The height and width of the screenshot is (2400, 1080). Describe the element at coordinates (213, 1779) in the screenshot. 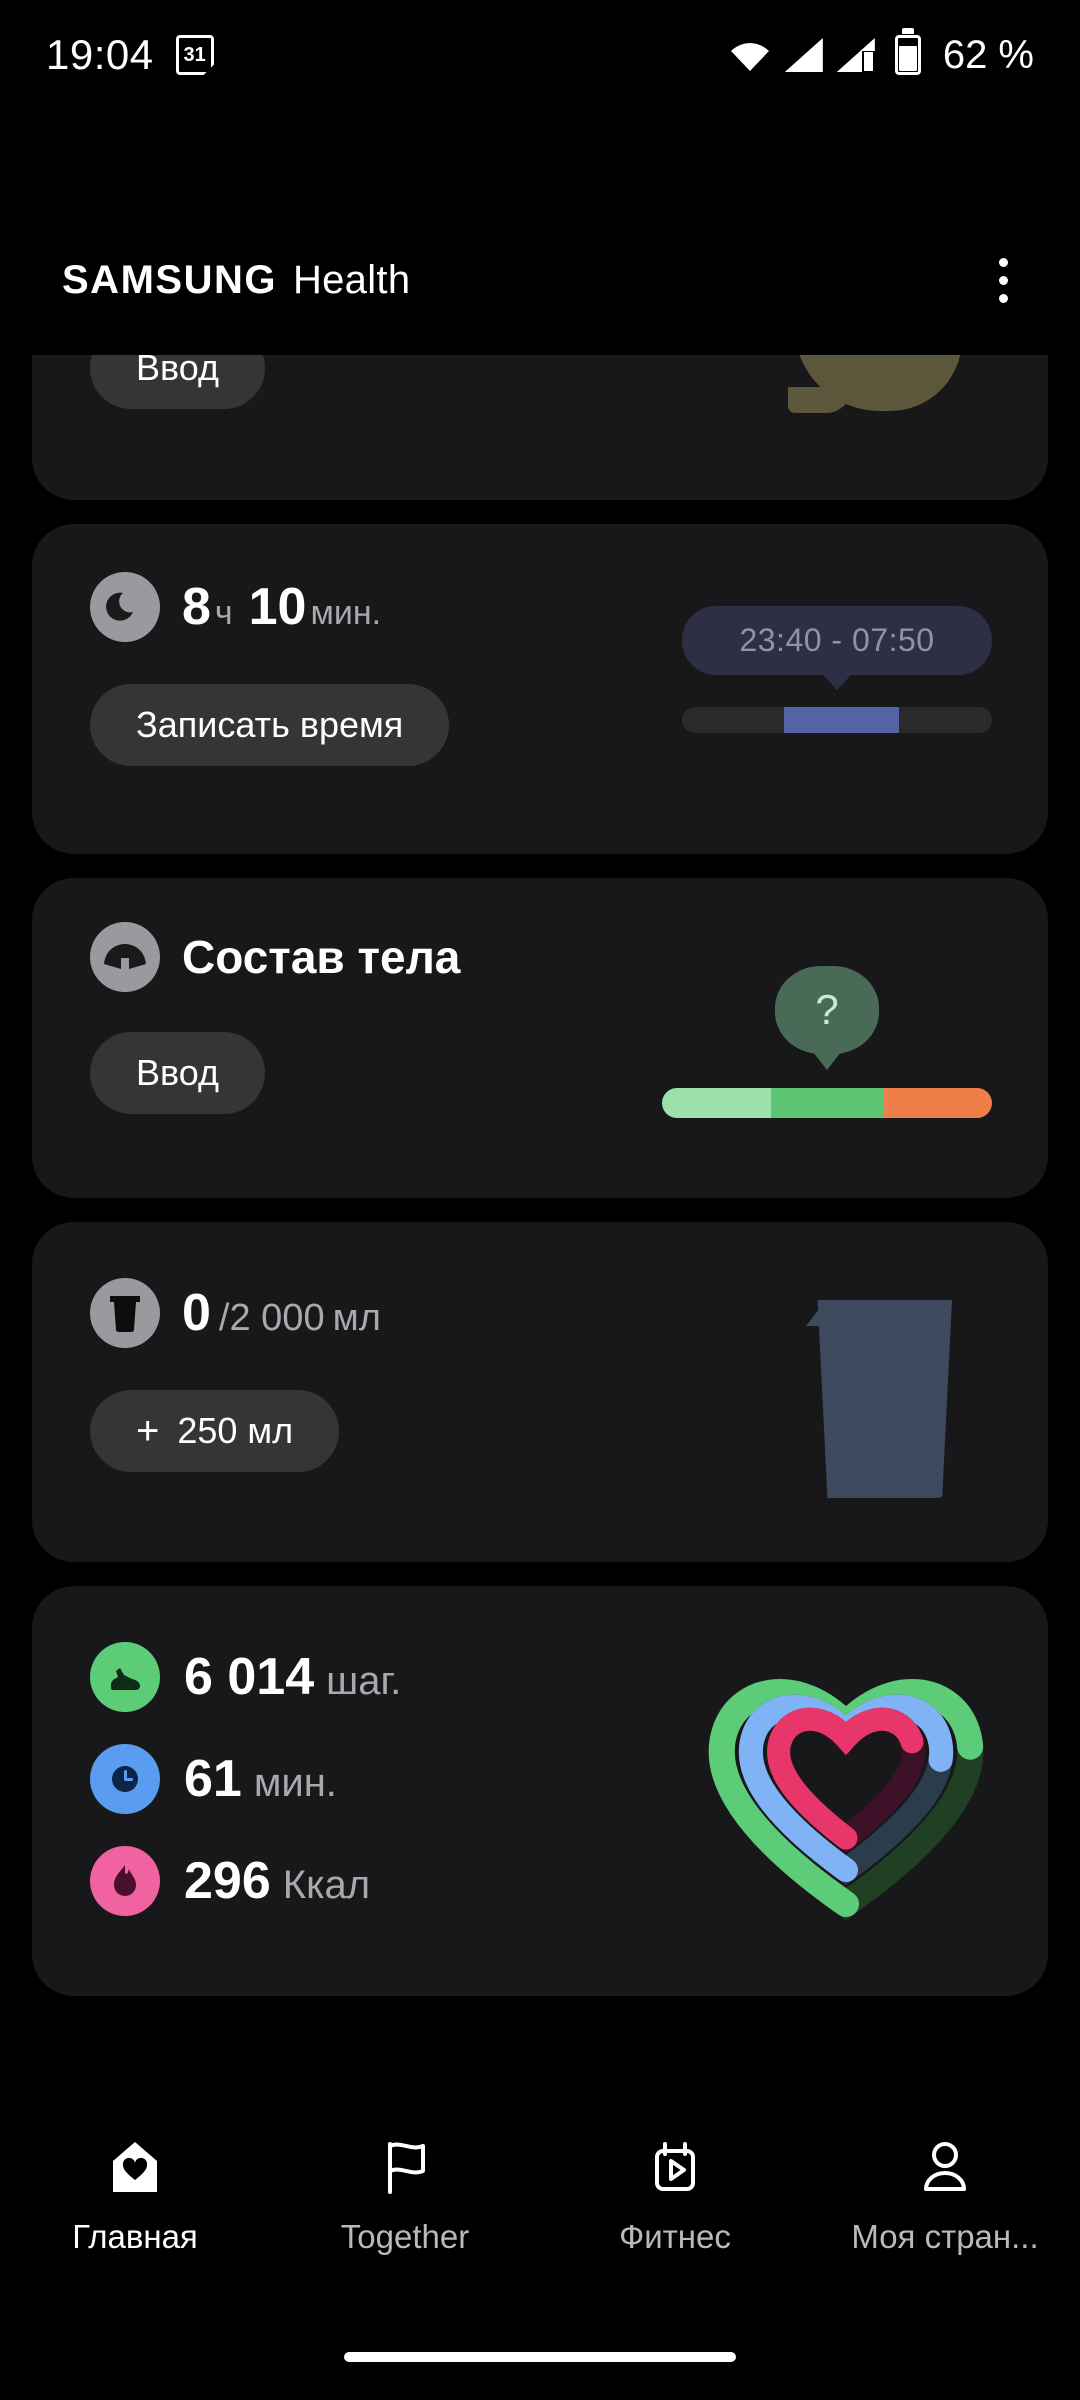

I see `activity-value: 61` at that location.